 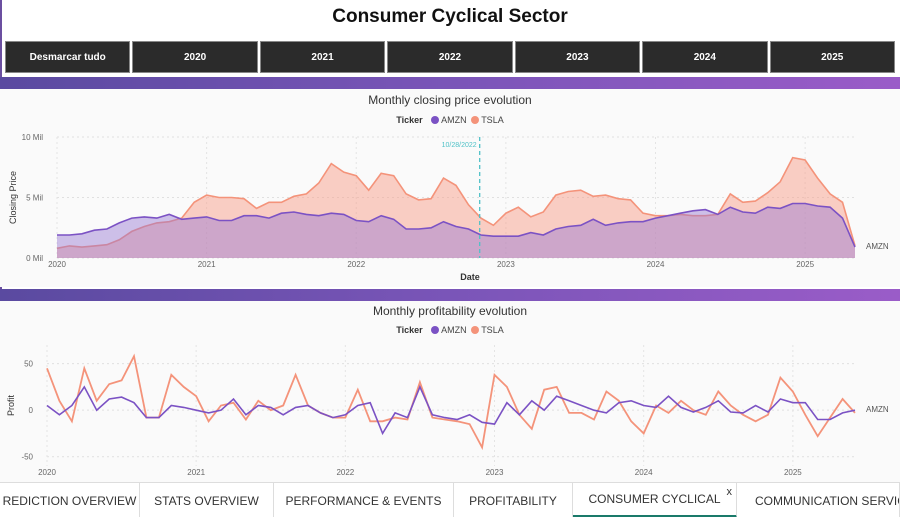 What do you see at coordinates (322, 57) in the screenshot?
I see `filter-year-2021-button: 2021` at bounding box center [322, 57].